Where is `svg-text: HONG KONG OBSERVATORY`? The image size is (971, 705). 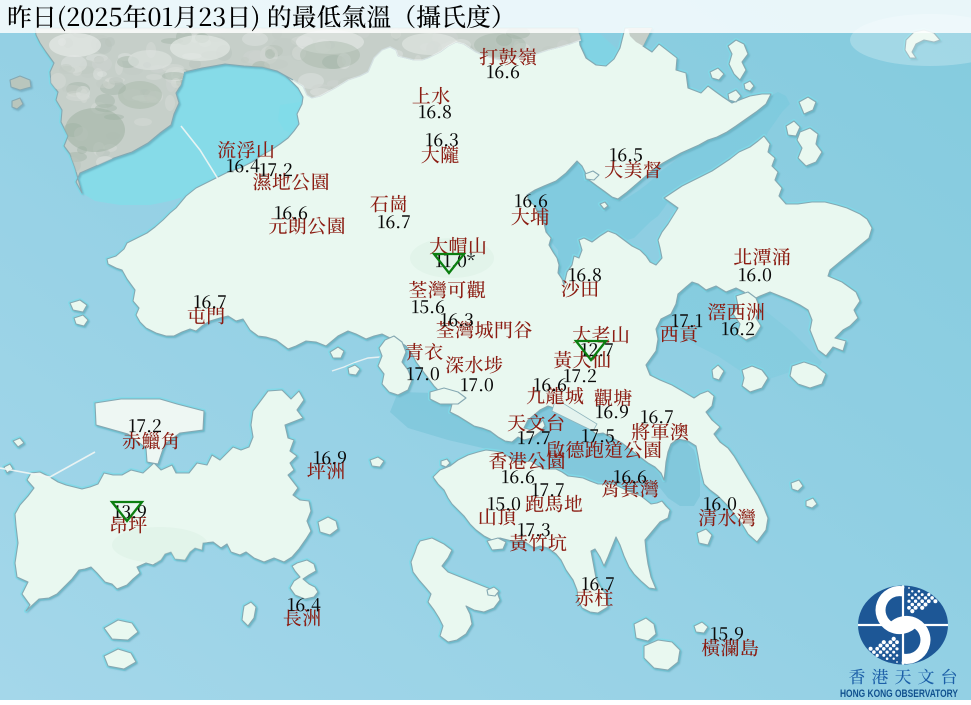 svg-text: HONG KONG OBSERVATORY is located at coordinates (899, 694).